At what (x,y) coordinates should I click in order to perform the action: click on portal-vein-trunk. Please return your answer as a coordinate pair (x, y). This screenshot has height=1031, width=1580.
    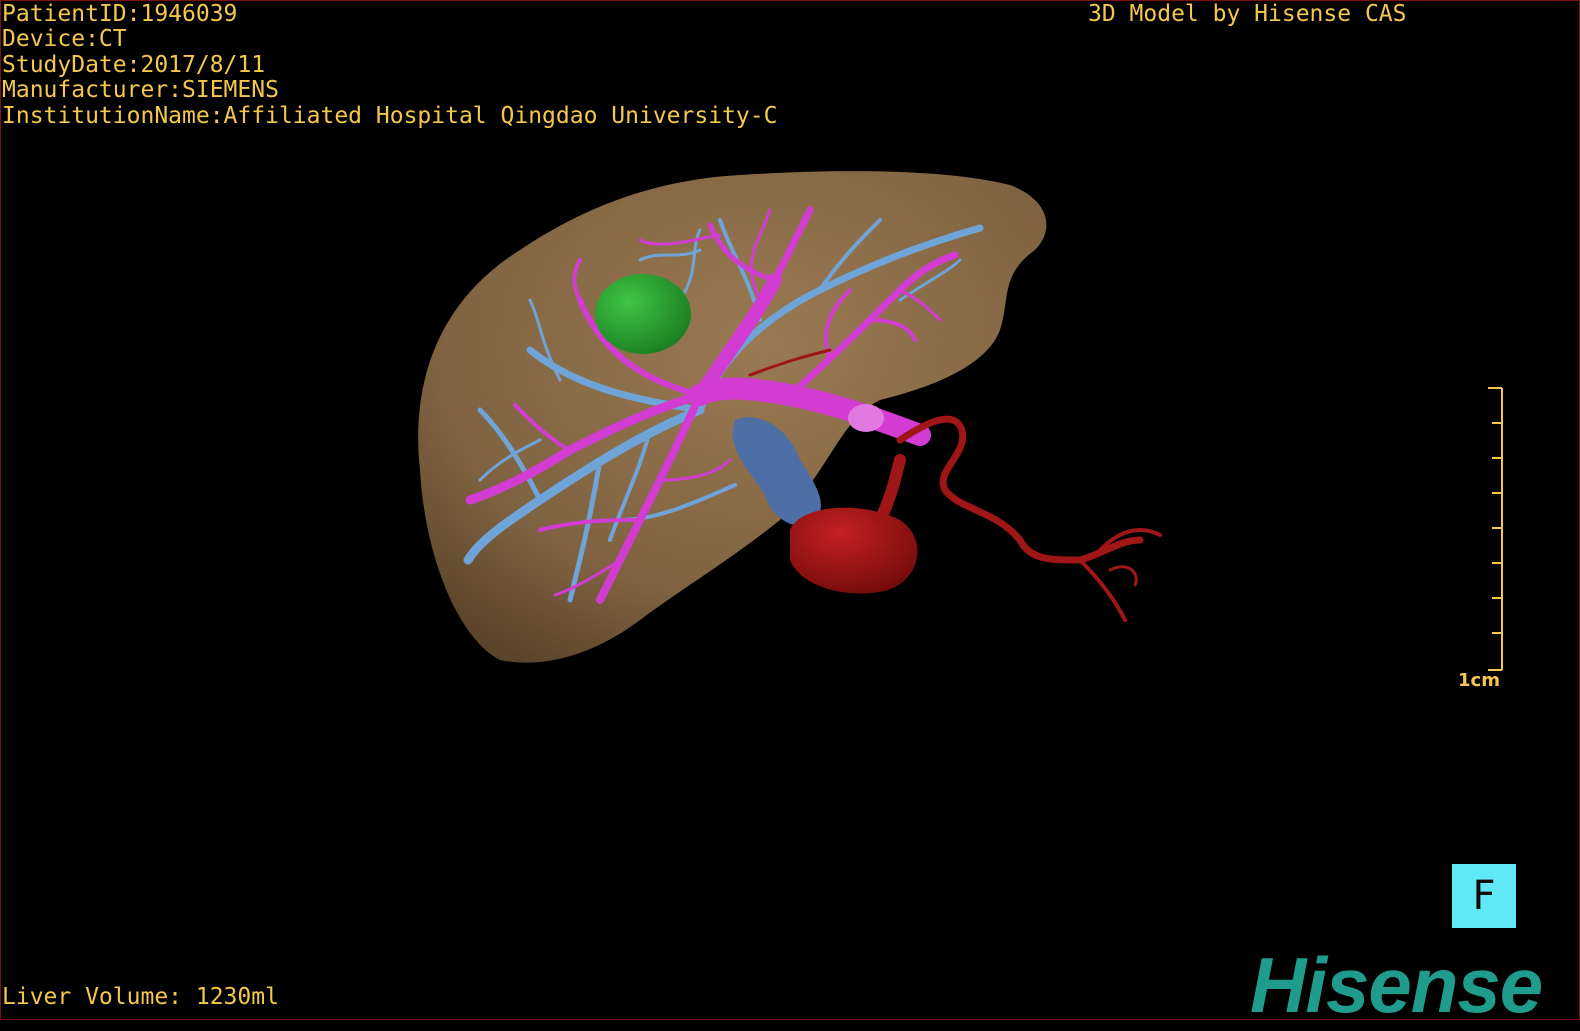
    Looking at the image, I should click on (866, 418).